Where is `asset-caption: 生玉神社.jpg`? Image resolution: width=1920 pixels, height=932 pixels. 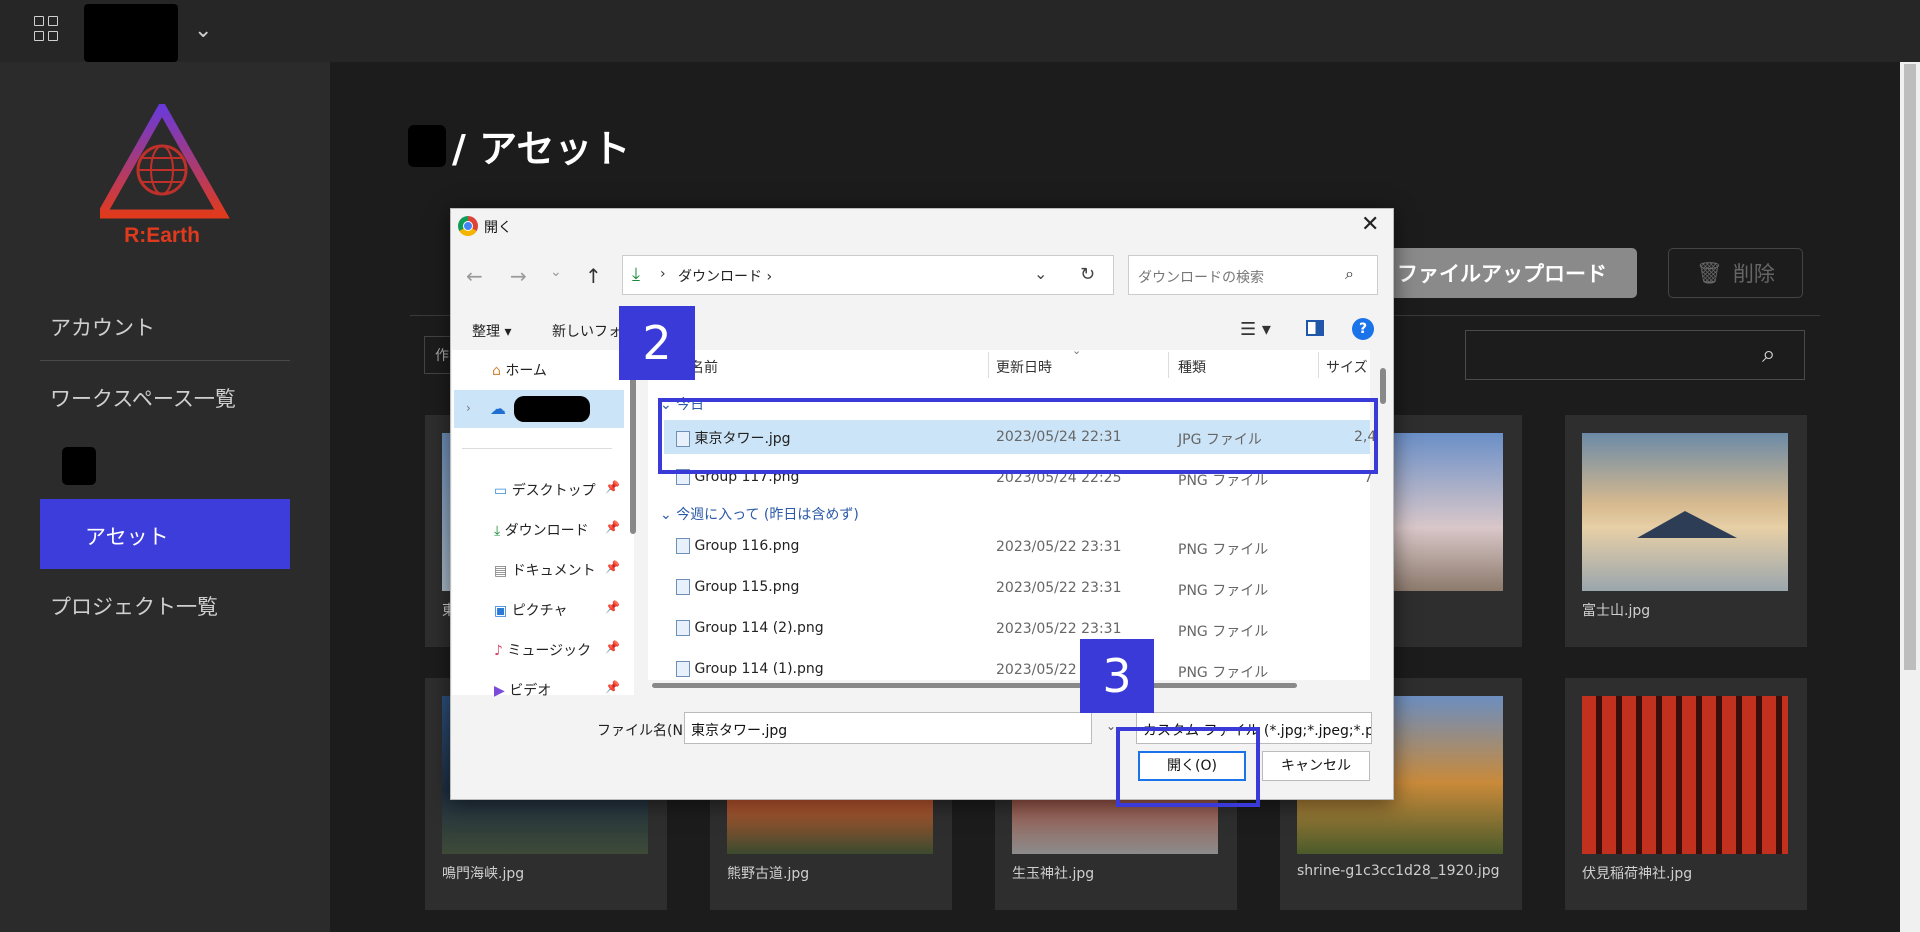 asset-caption: 生玉神社.jpg is located at coordinates (1053, 874).